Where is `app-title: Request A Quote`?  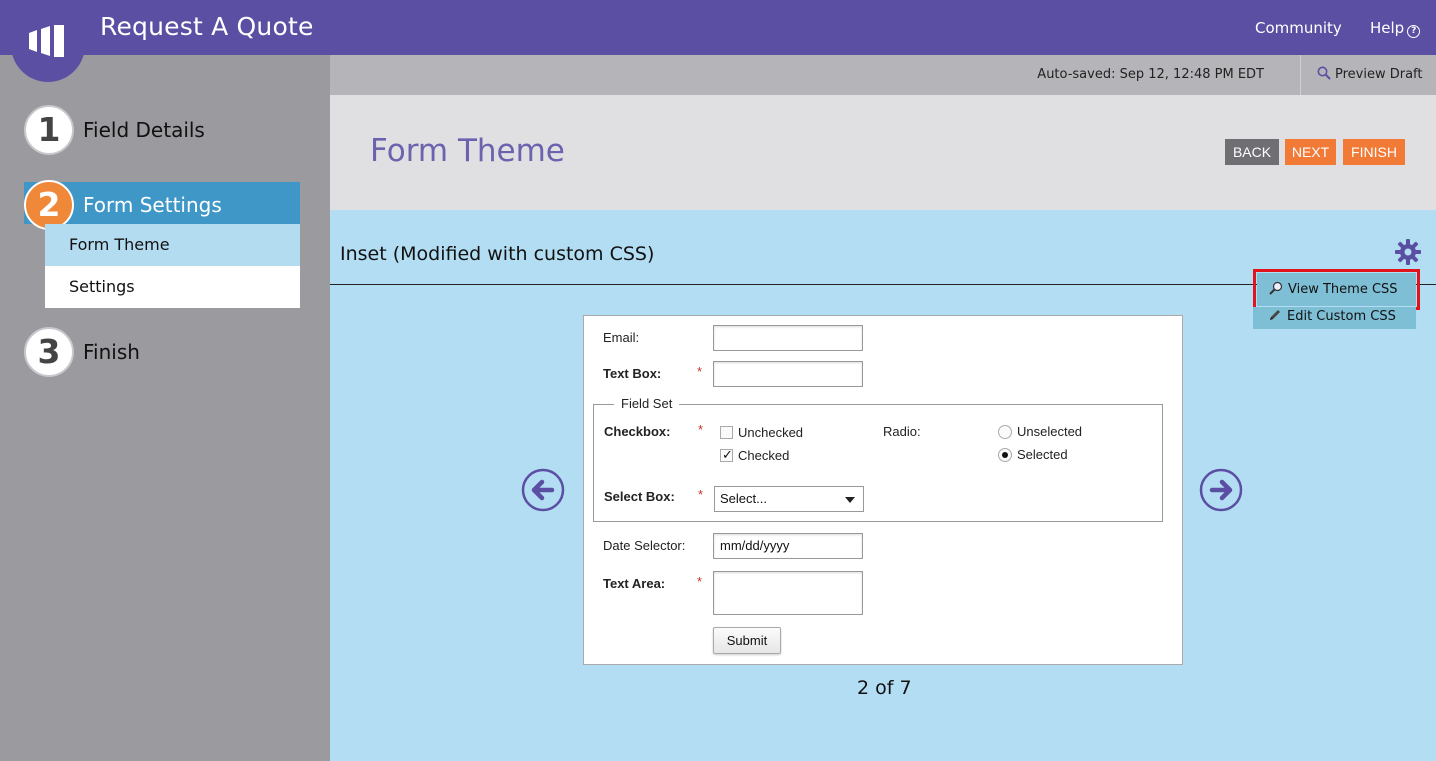
app-title: Request A Quote is located at coordinates (207, 26).